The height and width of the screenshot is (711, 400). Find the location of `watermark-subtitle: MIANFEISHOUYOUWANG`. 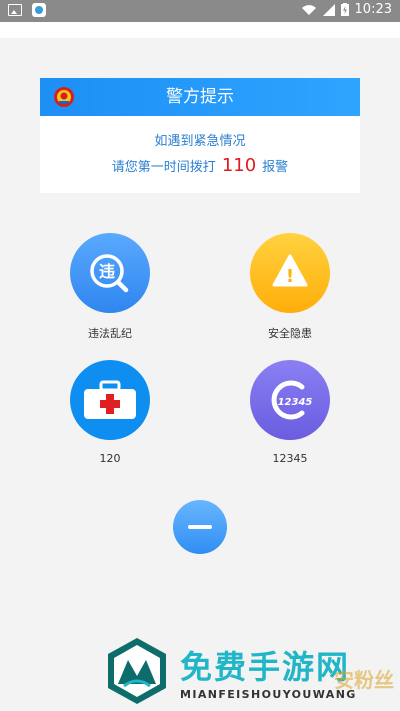

watermark-subtitle: MIANFEISHOUYOUWANG is located at coordinates (268, 694).